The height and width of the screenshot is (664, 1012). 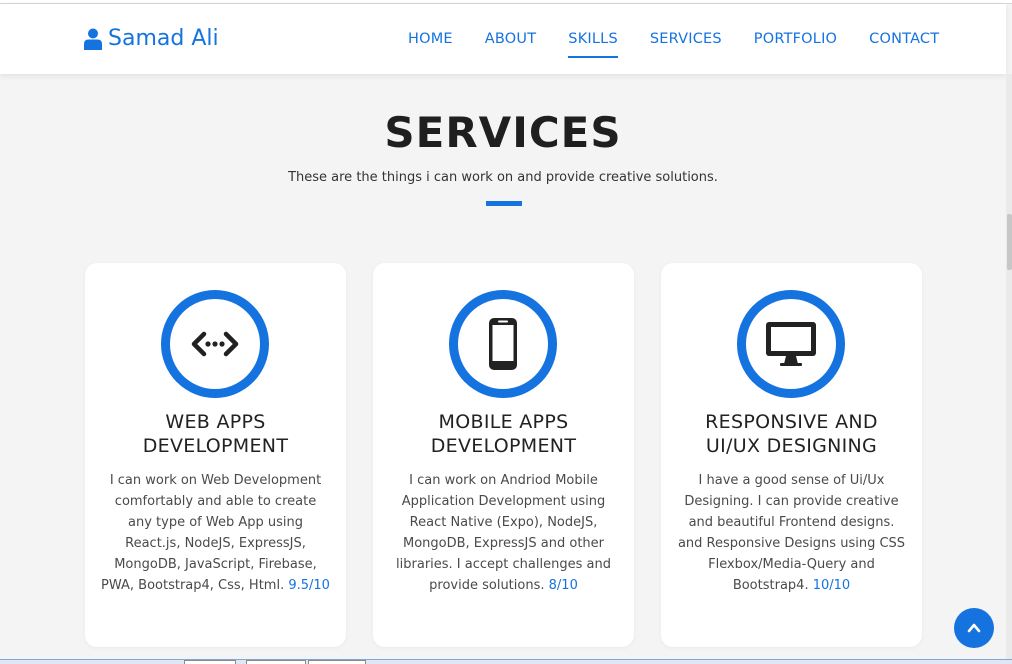 I want to click on desktop-icon, so click(x=791, y=344).